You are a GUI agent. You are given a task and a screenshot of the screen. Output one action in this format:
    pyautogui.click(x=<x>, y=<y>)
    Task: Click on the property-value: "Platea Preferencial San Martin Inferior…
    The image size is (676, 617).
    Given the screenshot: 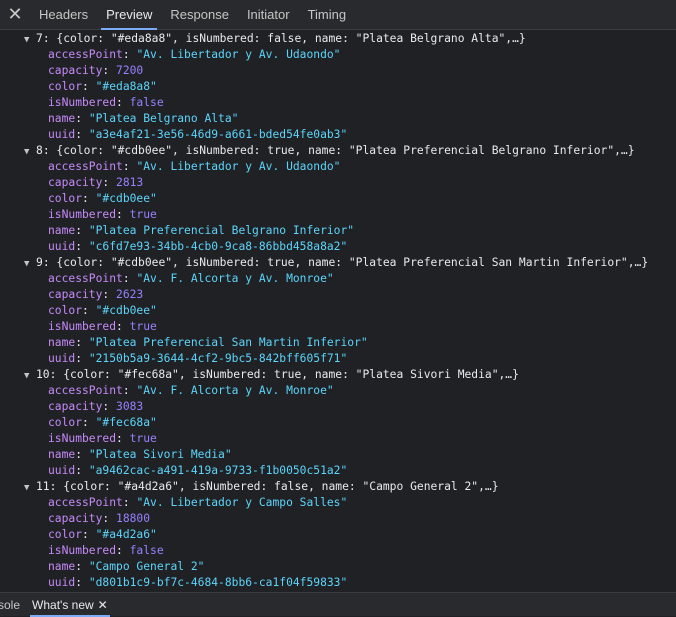 What is the action you would take?
    pyautogui.click(x=228, y=342)
    